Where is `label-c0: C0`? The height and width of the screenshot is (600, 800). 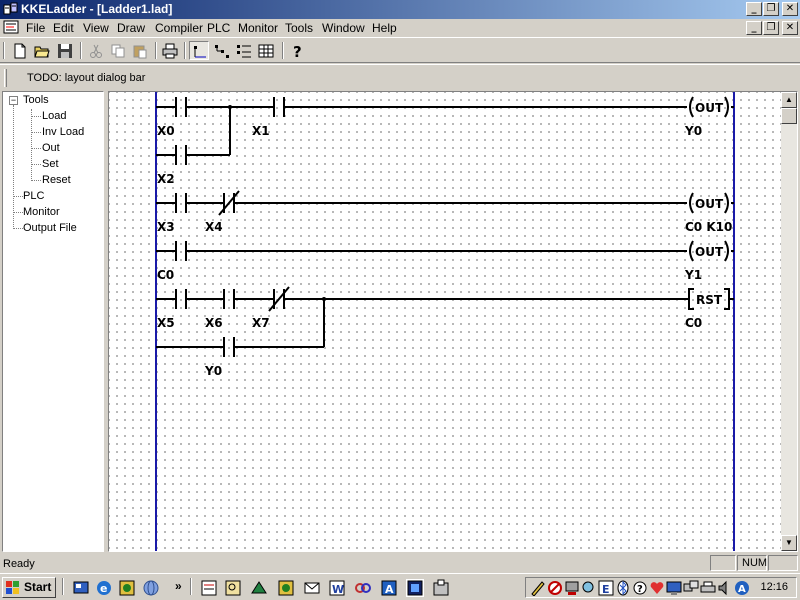 label-c0: C0 is located at coordinates (165, 275).